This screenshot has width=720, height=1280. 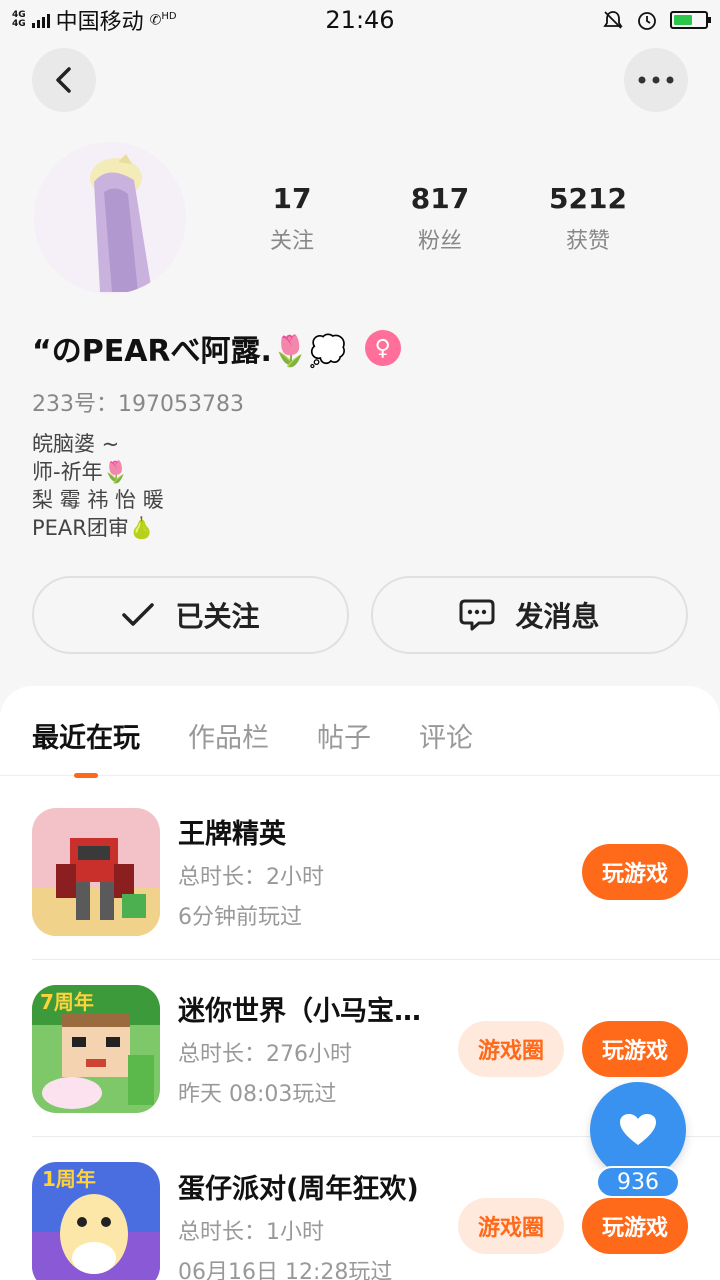 I want to click on alarm-icon, so click(x=647, y=21).